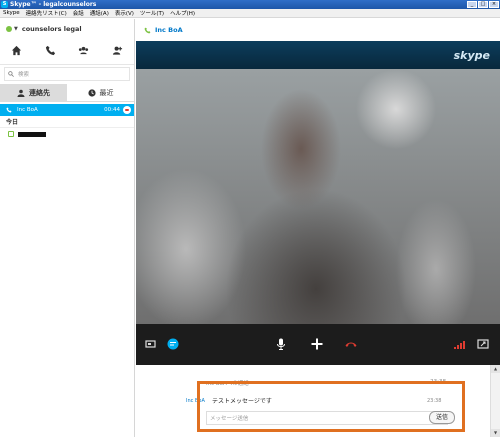  What do you see at coordinates (151, 345) in the screenshot?
I see `self-view-icon` at bounding box center [151, 345].